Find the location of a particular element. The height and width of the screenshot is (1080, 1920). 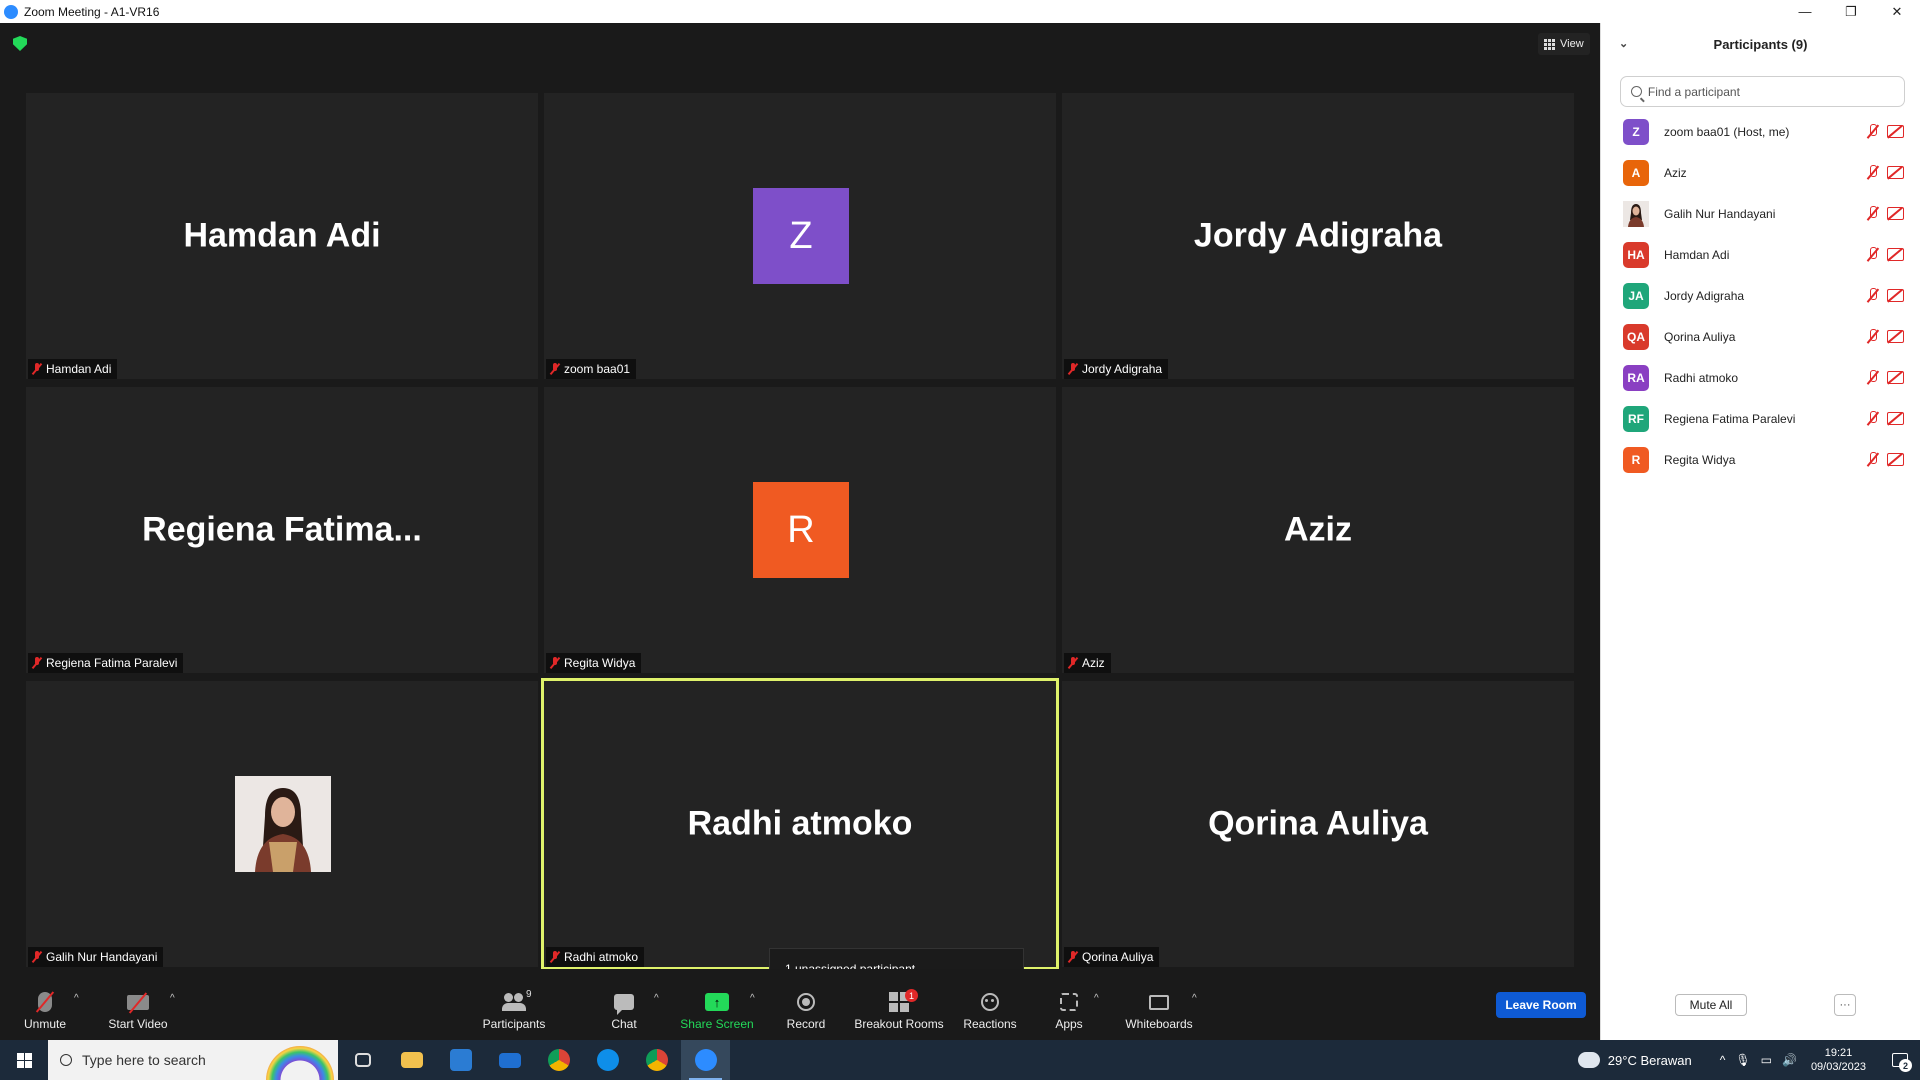

tile-name-label: zoom baa01 is located at coordinates (597, 369).